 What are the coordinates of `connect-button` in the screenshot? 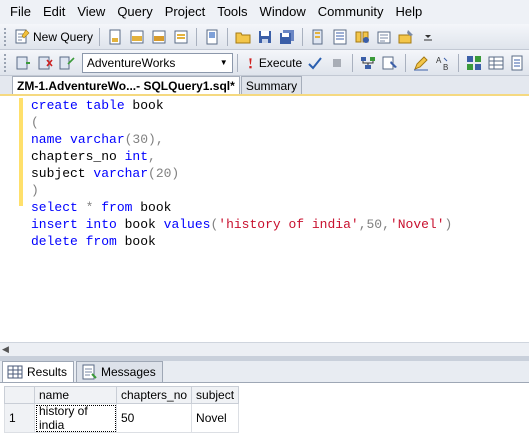 It's located at (23, 63).